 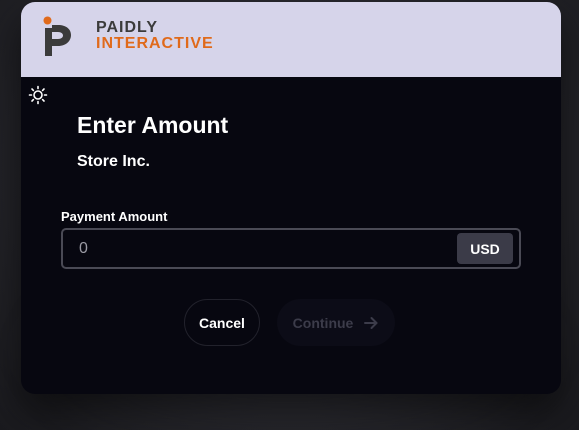 I want to click on payment-amount-label: Payment Amount, so click(x=114, y=216).